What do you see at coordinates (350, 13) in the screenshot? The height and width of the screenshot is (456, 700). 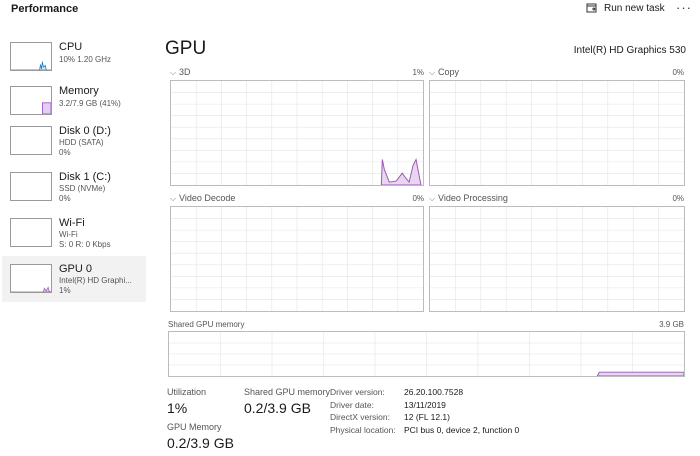 I see `title-bar: Performance Run new task ···` at bounding box center [350, 13].